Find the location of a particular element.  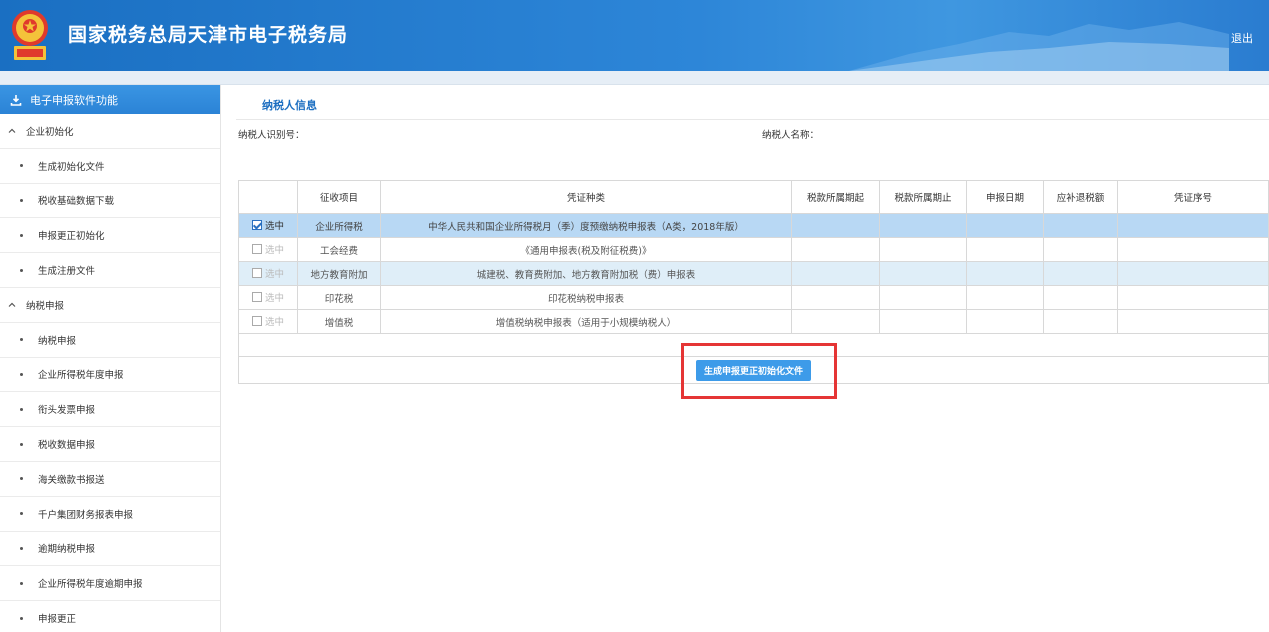

logout-link: 退出 is located at coordinates (1242, 38).